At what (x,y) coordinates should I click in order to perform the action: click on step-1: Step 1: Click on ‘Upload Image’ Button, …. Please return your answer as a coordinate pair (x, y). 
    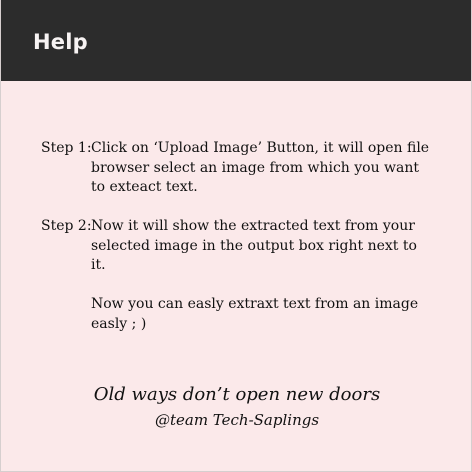
    Looking at the image, I should click on (241, 168).